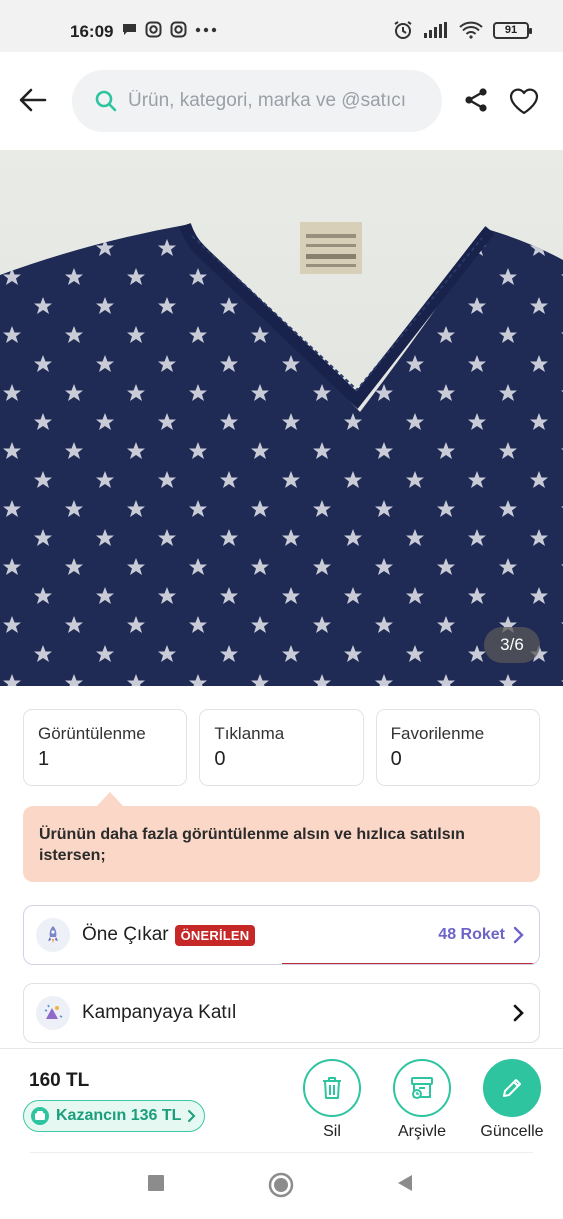 This screenshot has height=1219, width=563. Describe the element at coordinates (44, 759) in the screenshot. I see `stat-value: 1` at that location.